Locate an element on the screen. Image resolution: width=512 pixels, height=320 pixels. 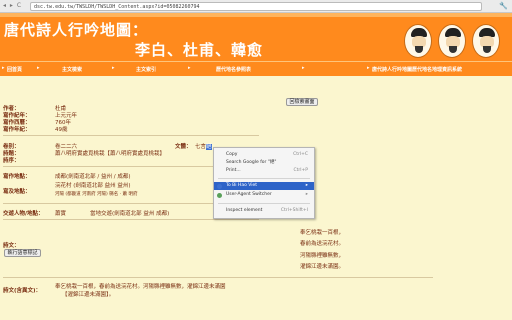
style-label: 文體： is located at coordinates (183, 147).